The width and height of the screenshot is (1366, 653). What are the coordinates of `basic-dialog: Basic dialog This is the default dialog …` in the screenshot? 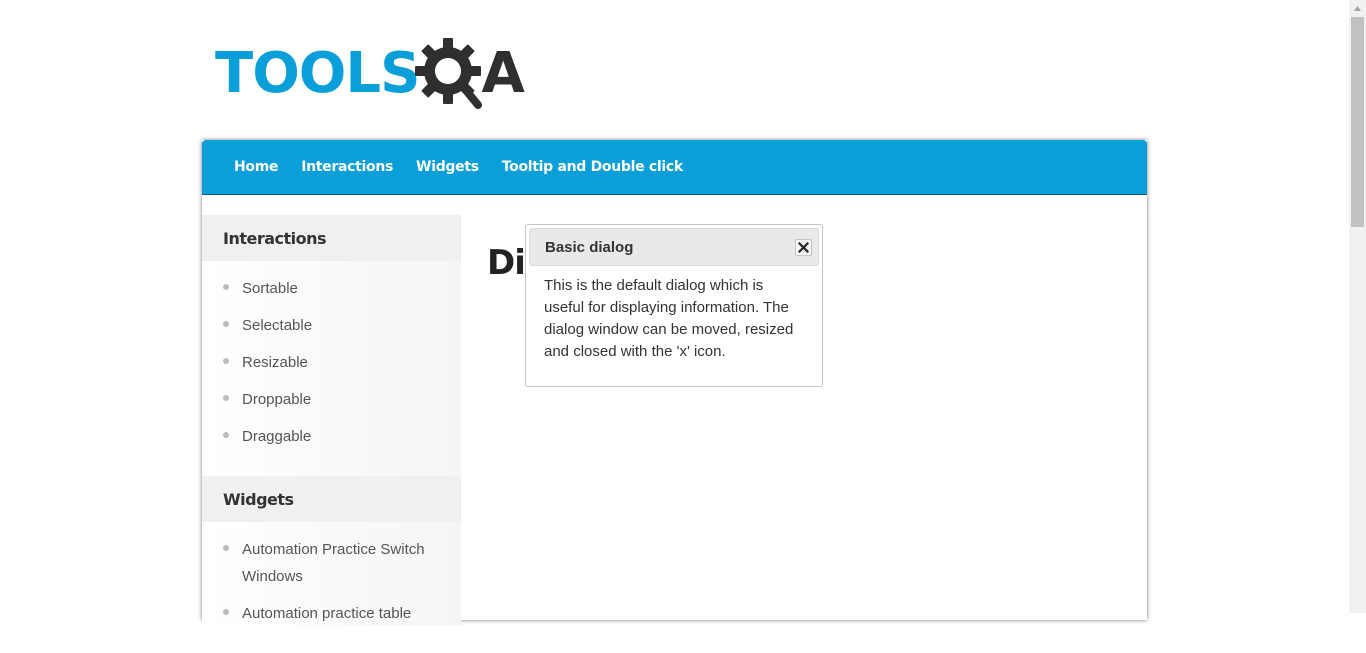 It's located at (674, 305).